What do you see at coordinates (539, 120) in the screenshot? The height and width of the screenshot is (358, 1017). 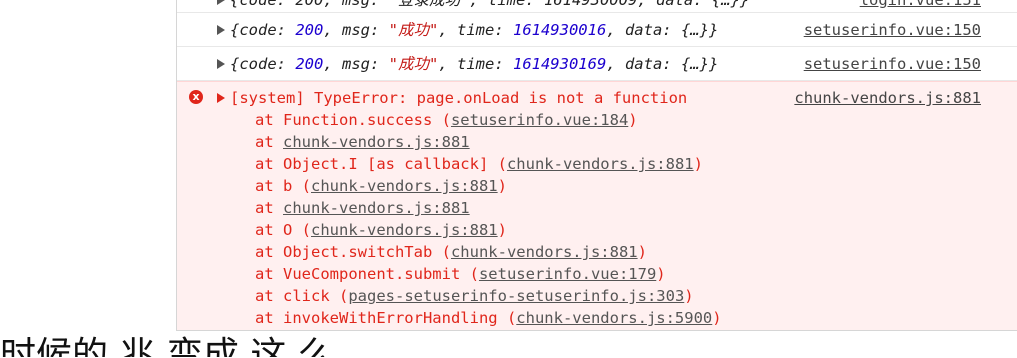 I see `stack-frame-link: setuserinfo.vue:184` at bounding box center [539, 120].